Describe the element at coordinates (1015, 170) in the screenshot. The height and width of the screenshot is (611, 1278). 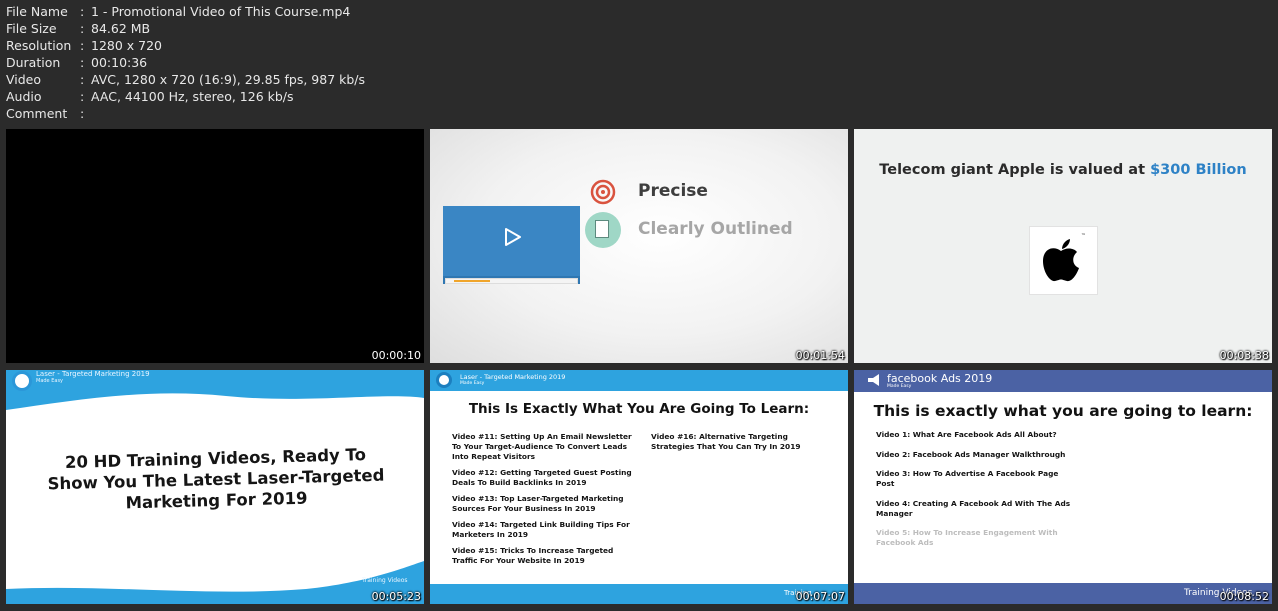
I see `headline-text: Telecom giant Apple is valued at` at that location.